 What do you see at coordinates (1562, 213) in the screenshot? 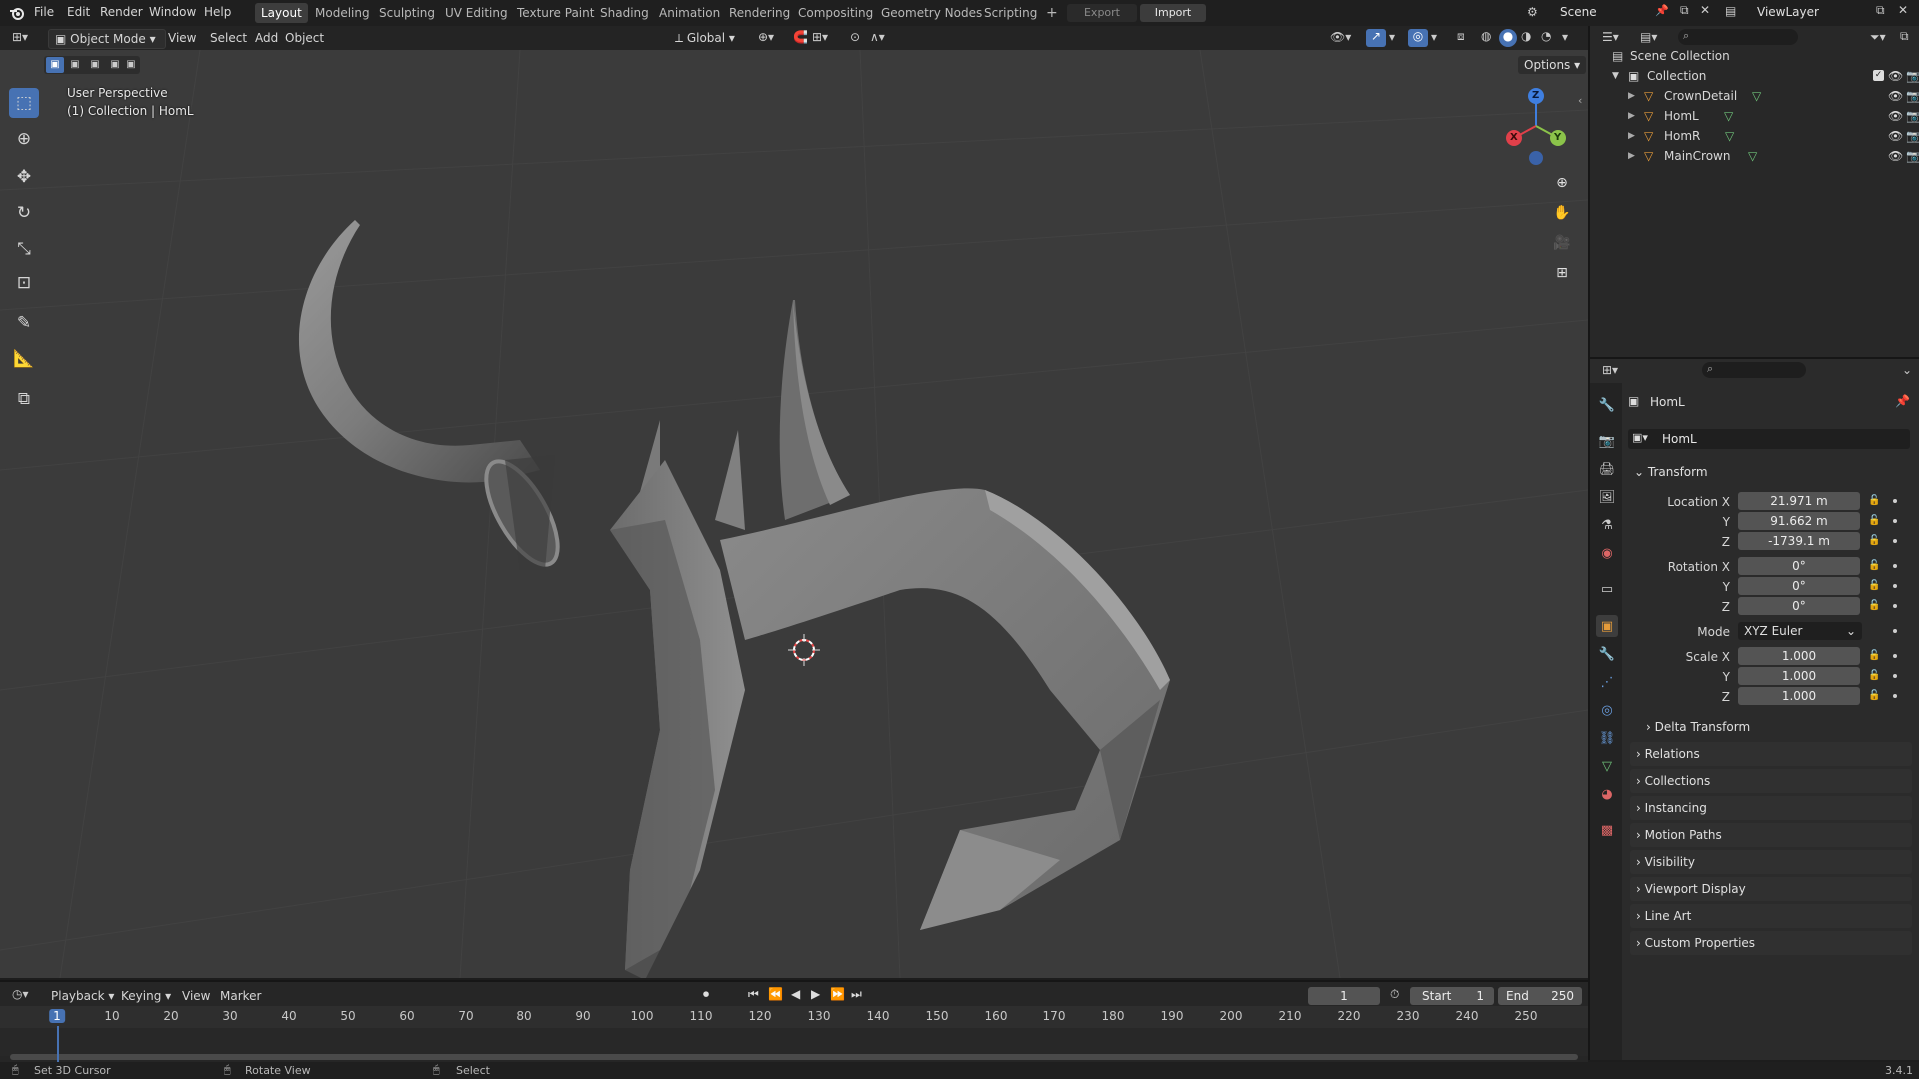
I see `pan-hand-icon: ✋` at bounding box center [1562, 213].